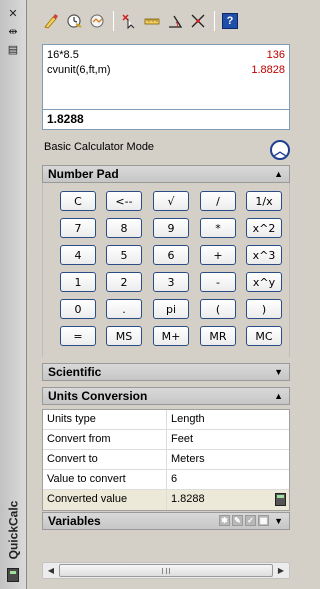 The image size is (320, 589). What do you see at coordinates (124, 282) in the screenshot?
I see `key-button: 2` at bounding box center [124, 282].